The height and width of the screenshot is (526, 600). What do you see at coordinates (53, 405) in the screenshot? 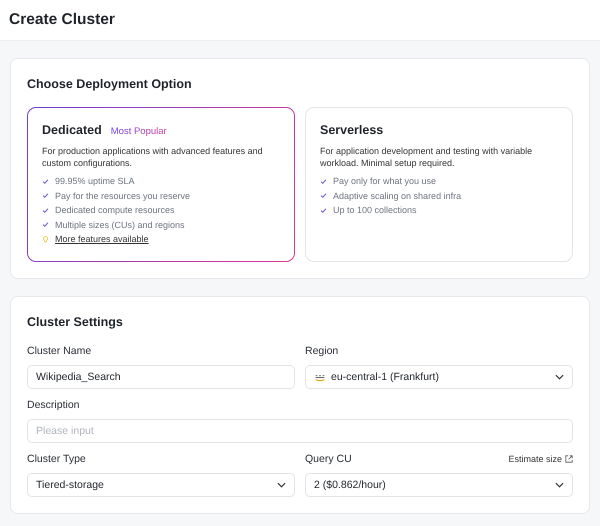
I see `field-label: Description` at bounding box center [53, 405].